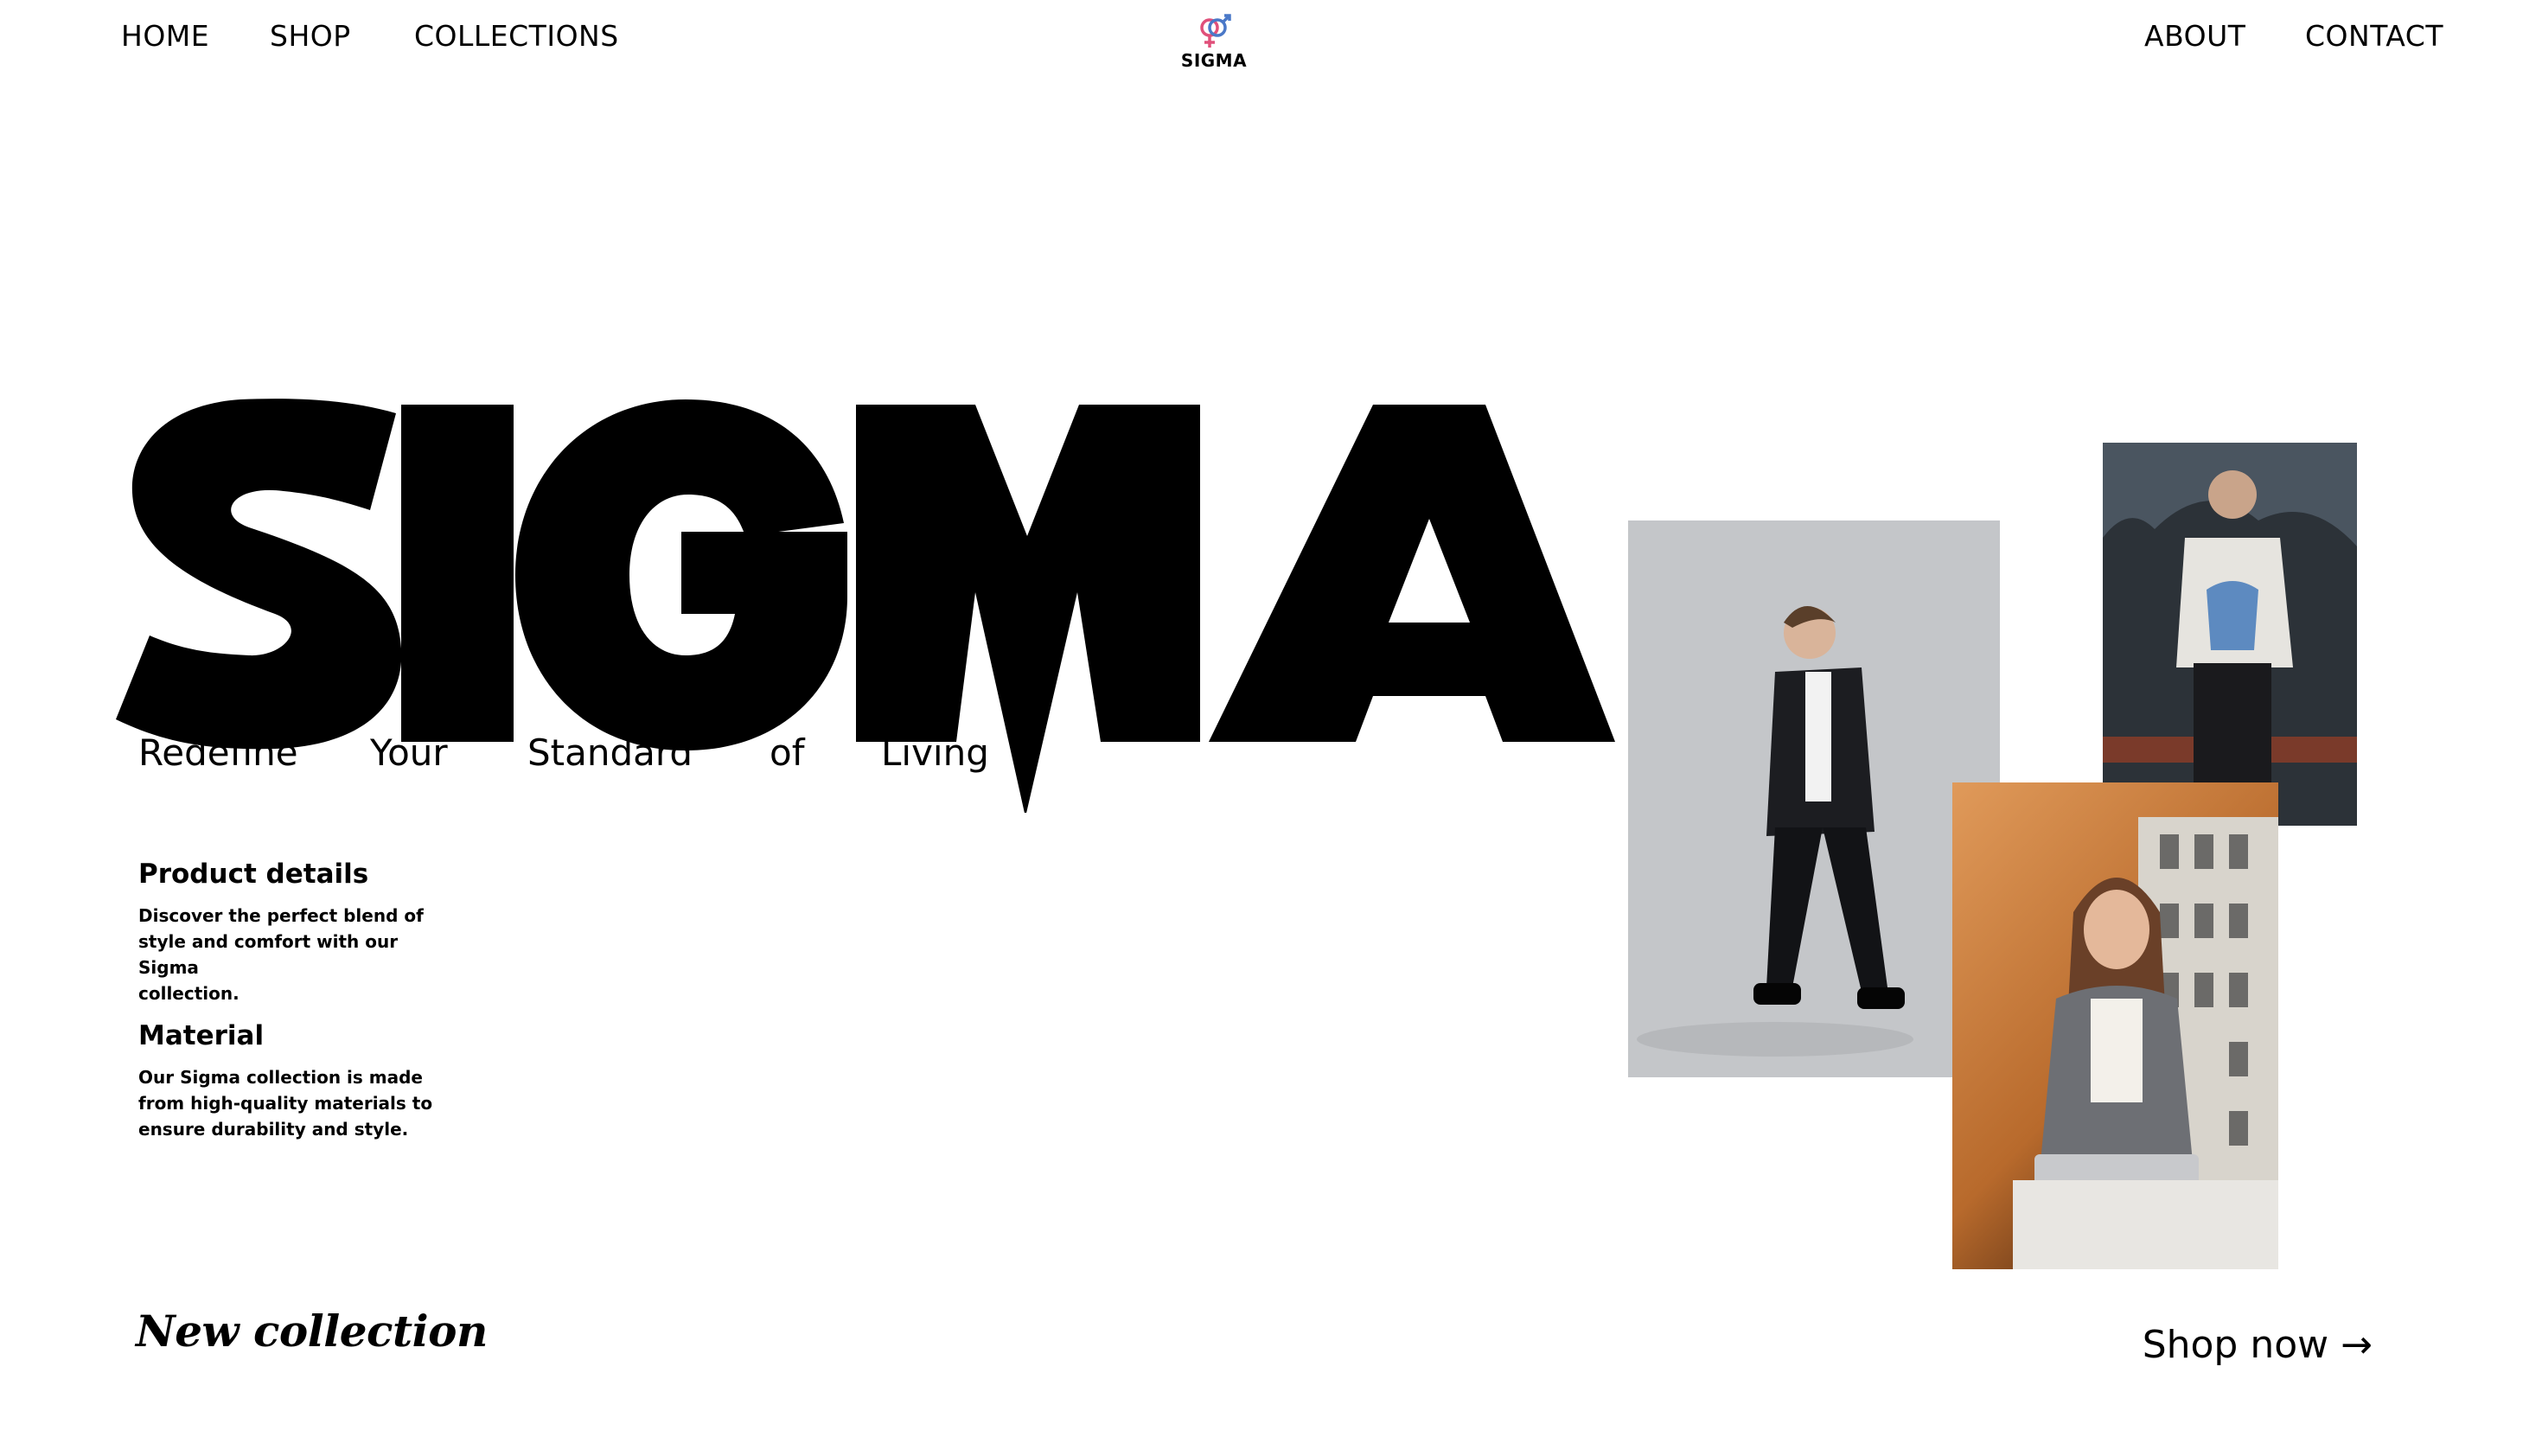  I want to click on tagline-word-1: Redefine, so click(218, 753).